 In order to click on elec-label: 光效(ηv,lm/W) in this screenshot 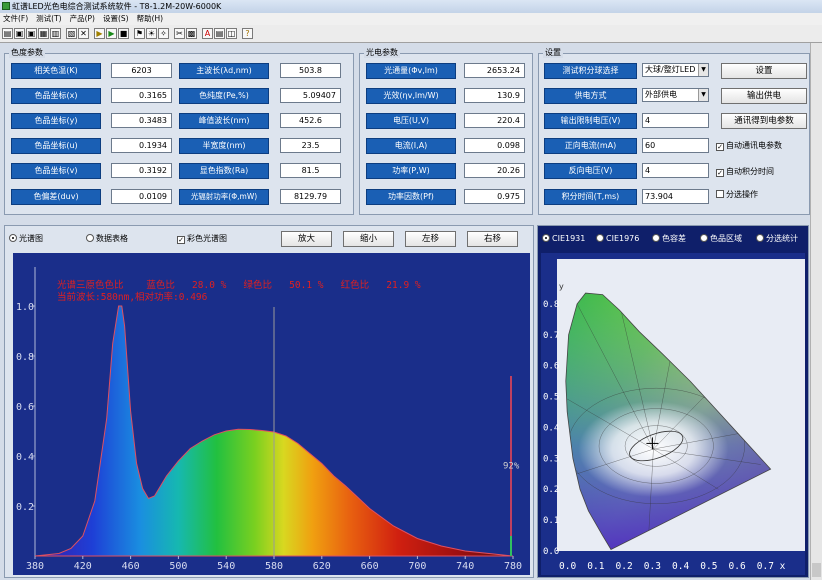, I will do `click(411, 96)`.